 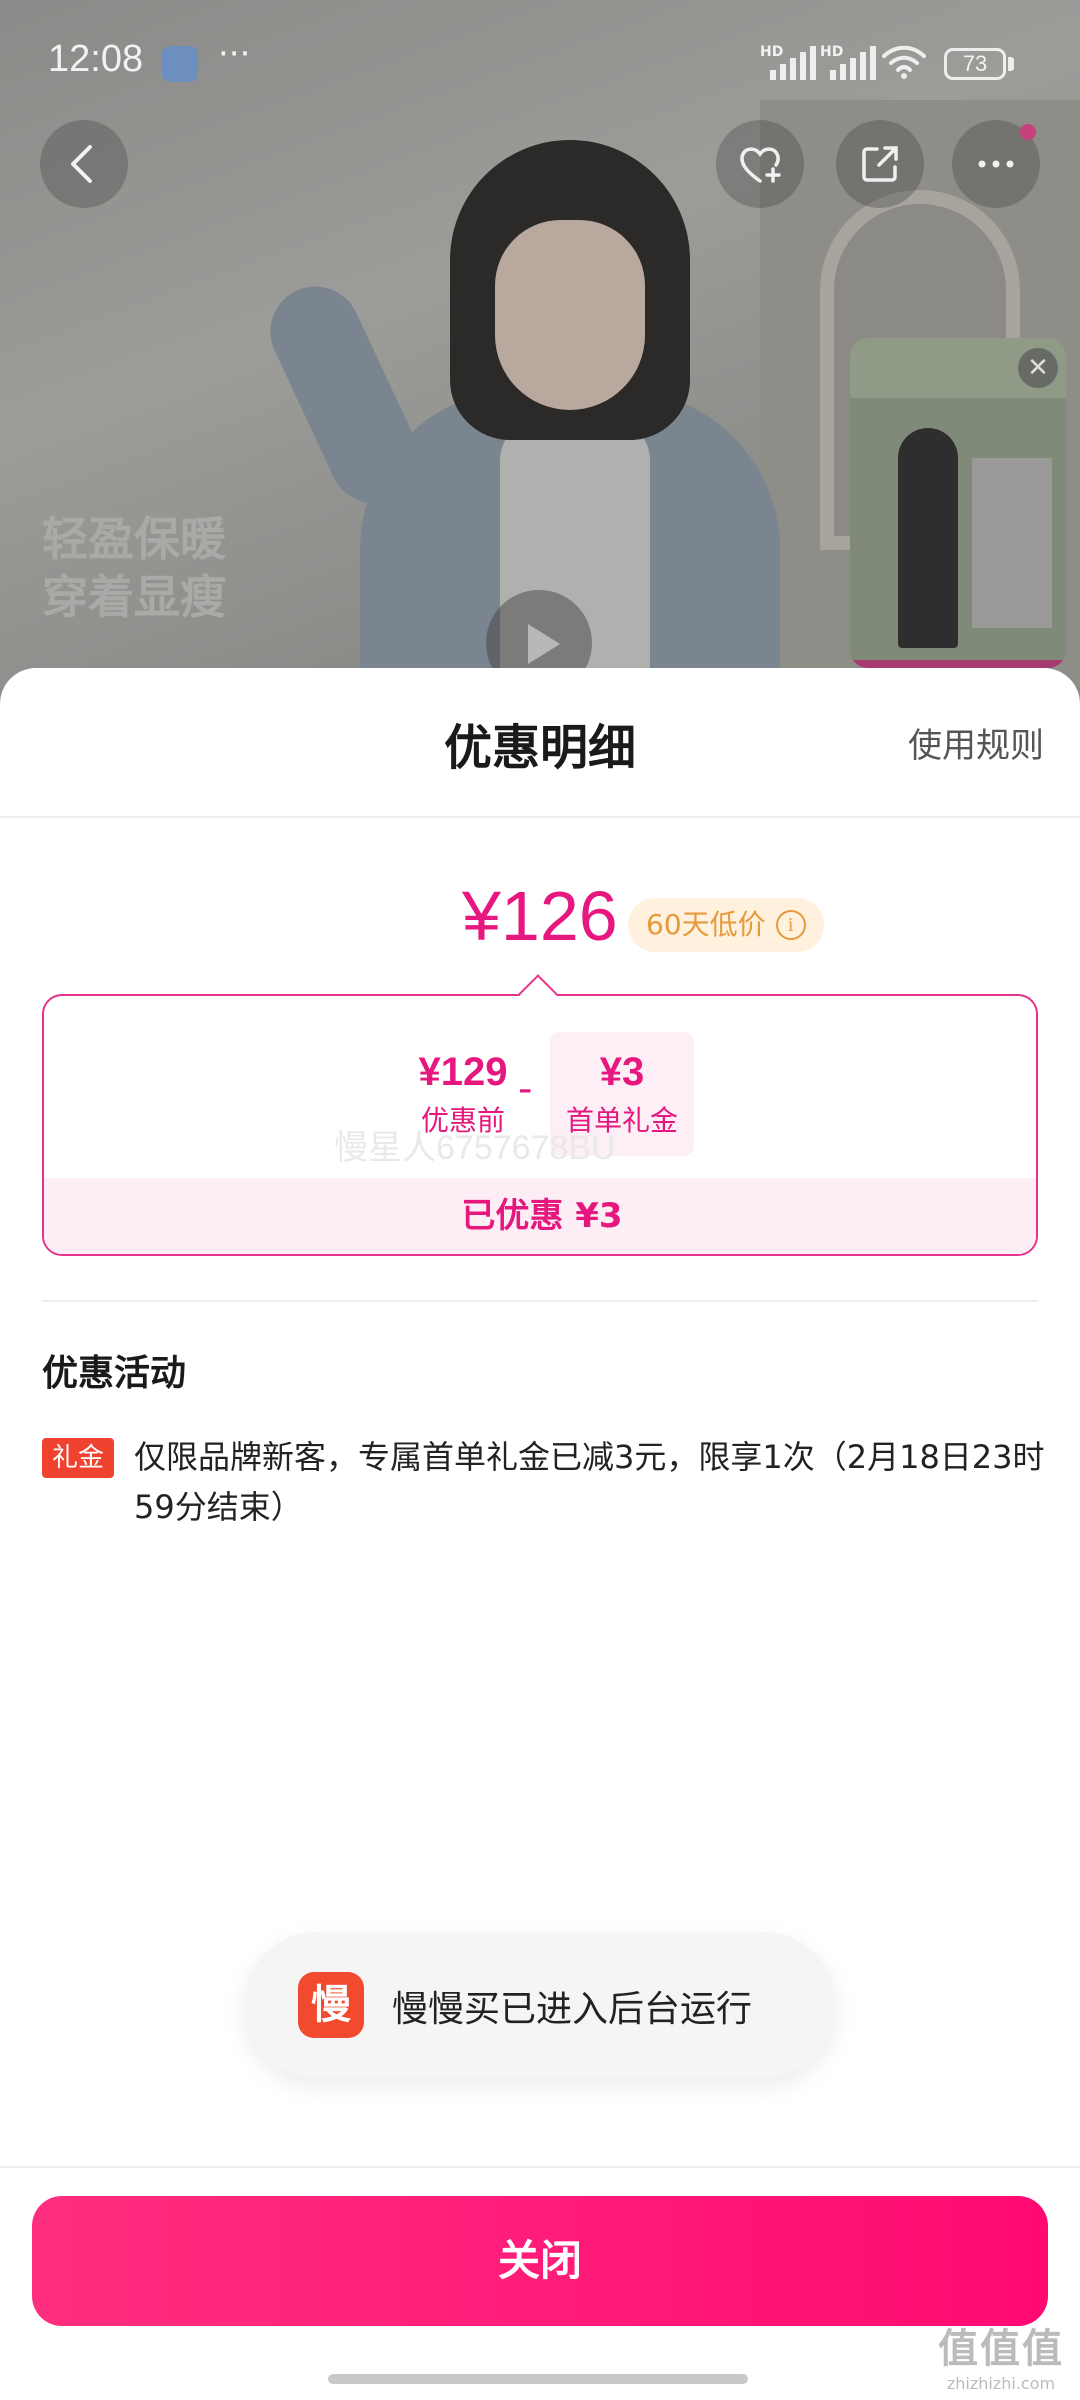 I want to click on final-price: ¥126, so click(x=540, y=916).